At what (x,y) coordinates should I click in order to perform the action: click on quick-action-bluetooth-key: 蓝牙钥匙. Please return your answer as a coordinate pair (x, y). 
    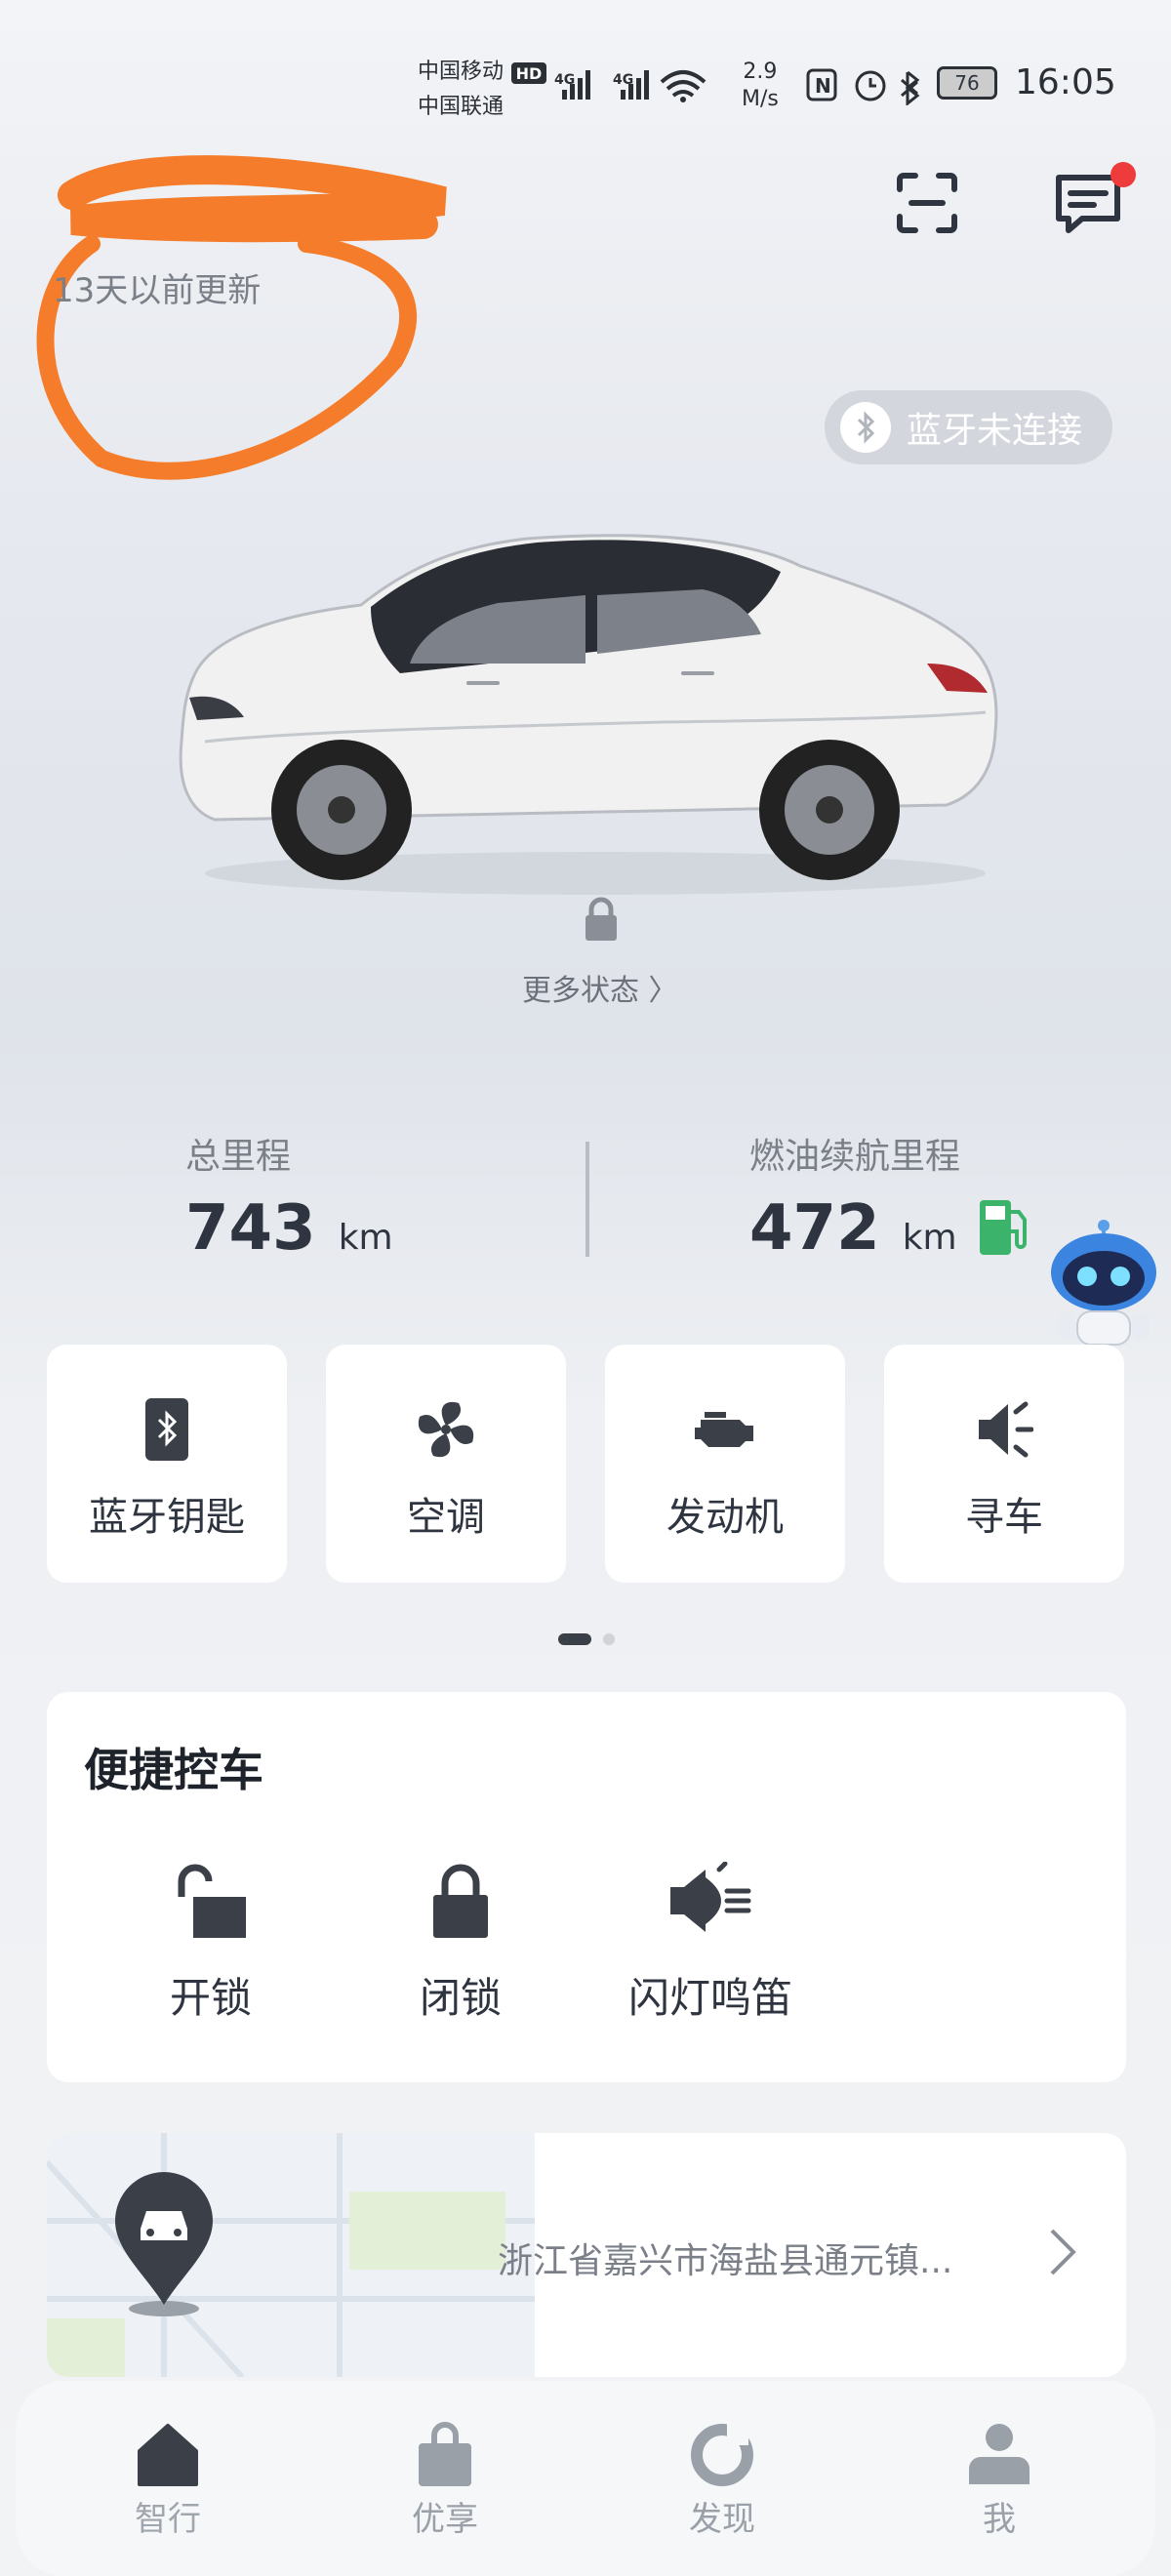
    Looking at the image, I should click on (167, 1464).